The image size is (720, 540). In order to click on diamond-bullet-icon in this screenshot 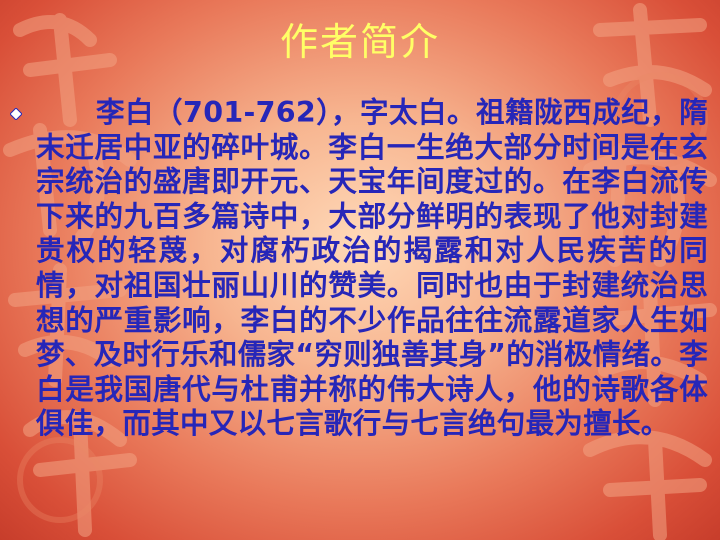, I will do `click(16, 114)`.